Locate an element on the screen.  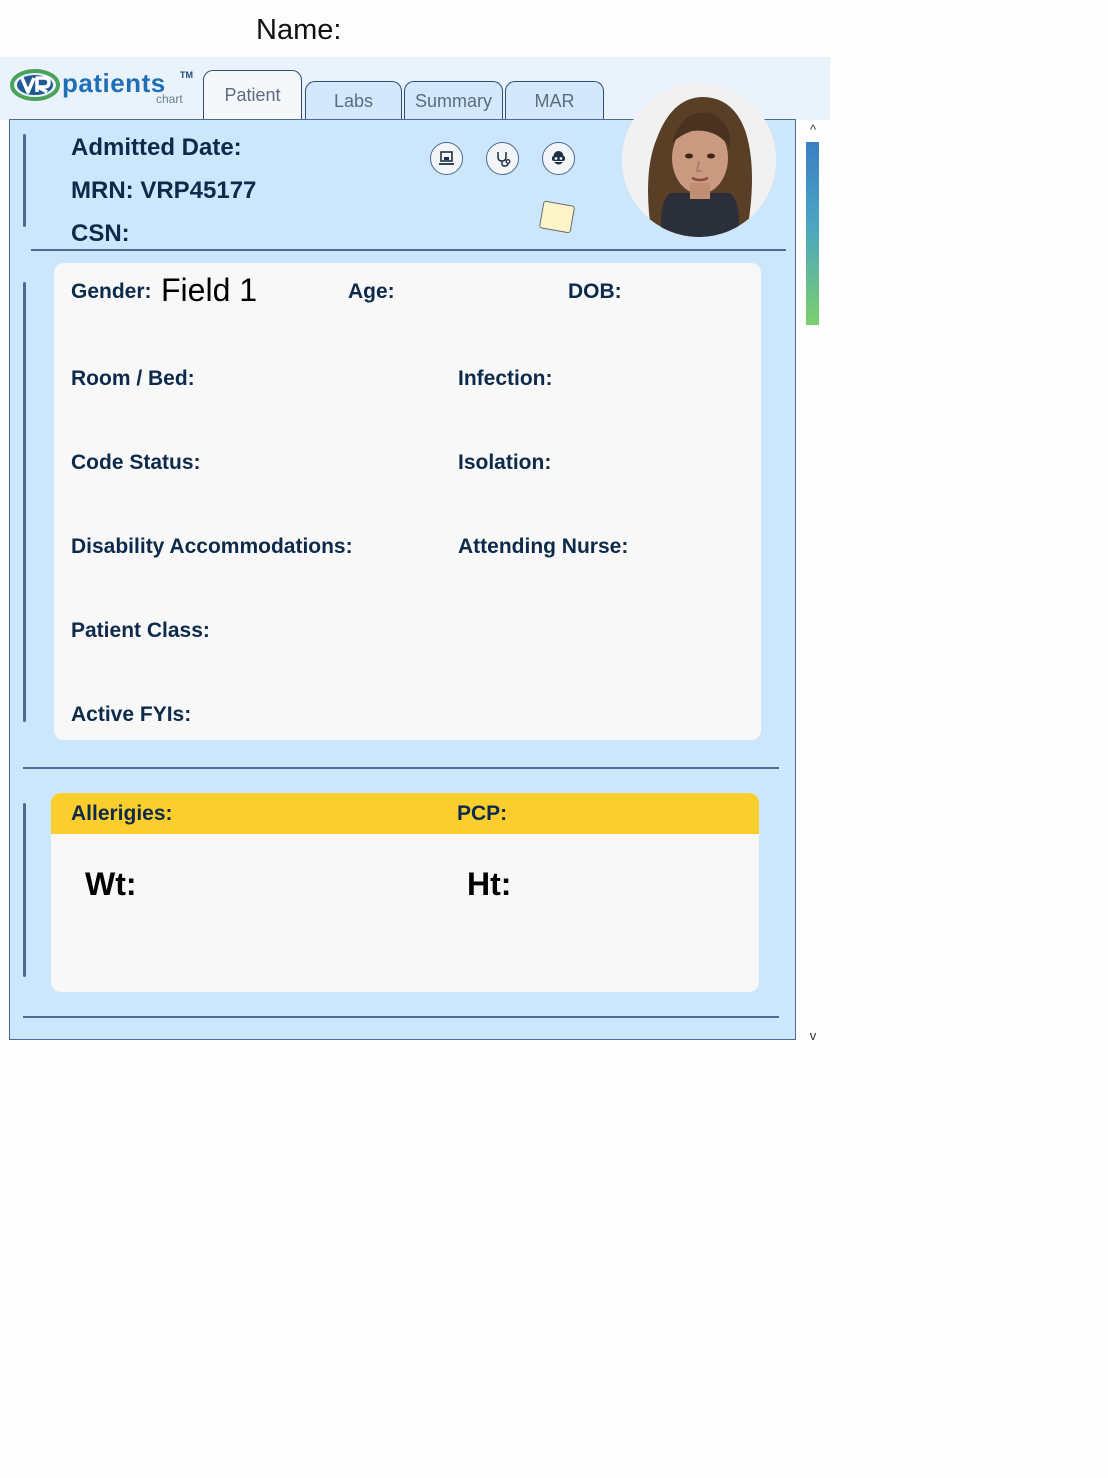
stethoscope-icon-glyph is located at coordinates (503, 159).